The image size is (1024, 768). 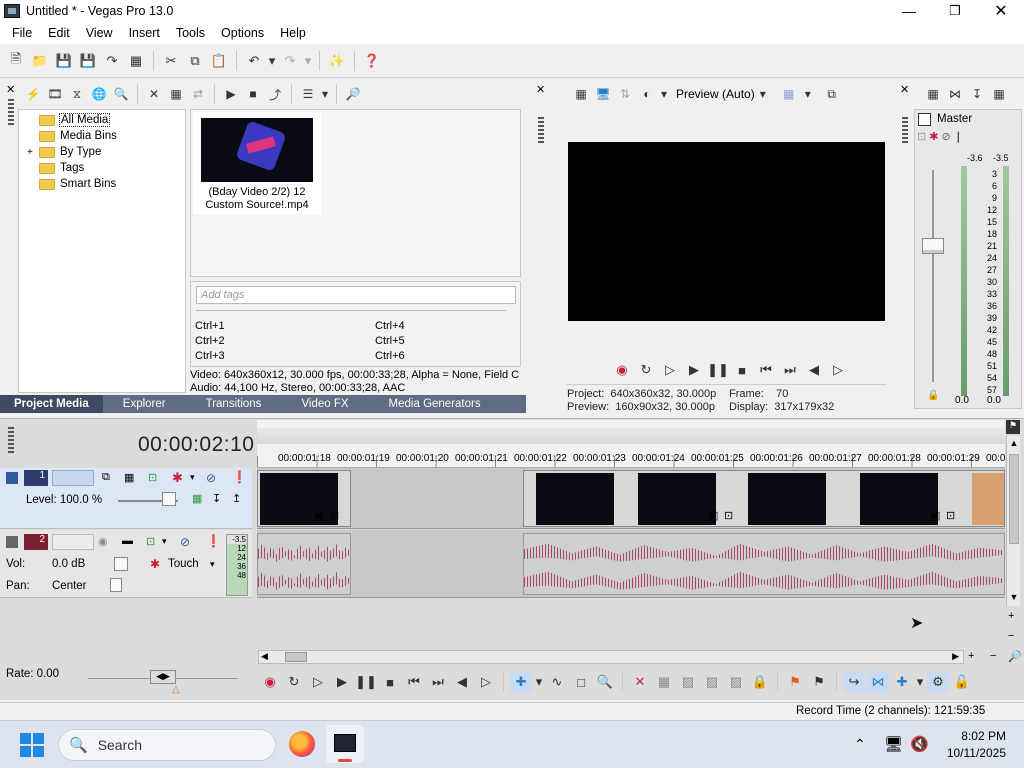 I want to click on zoom-in-vertical-icon: +, so click(x=1011, y=616).